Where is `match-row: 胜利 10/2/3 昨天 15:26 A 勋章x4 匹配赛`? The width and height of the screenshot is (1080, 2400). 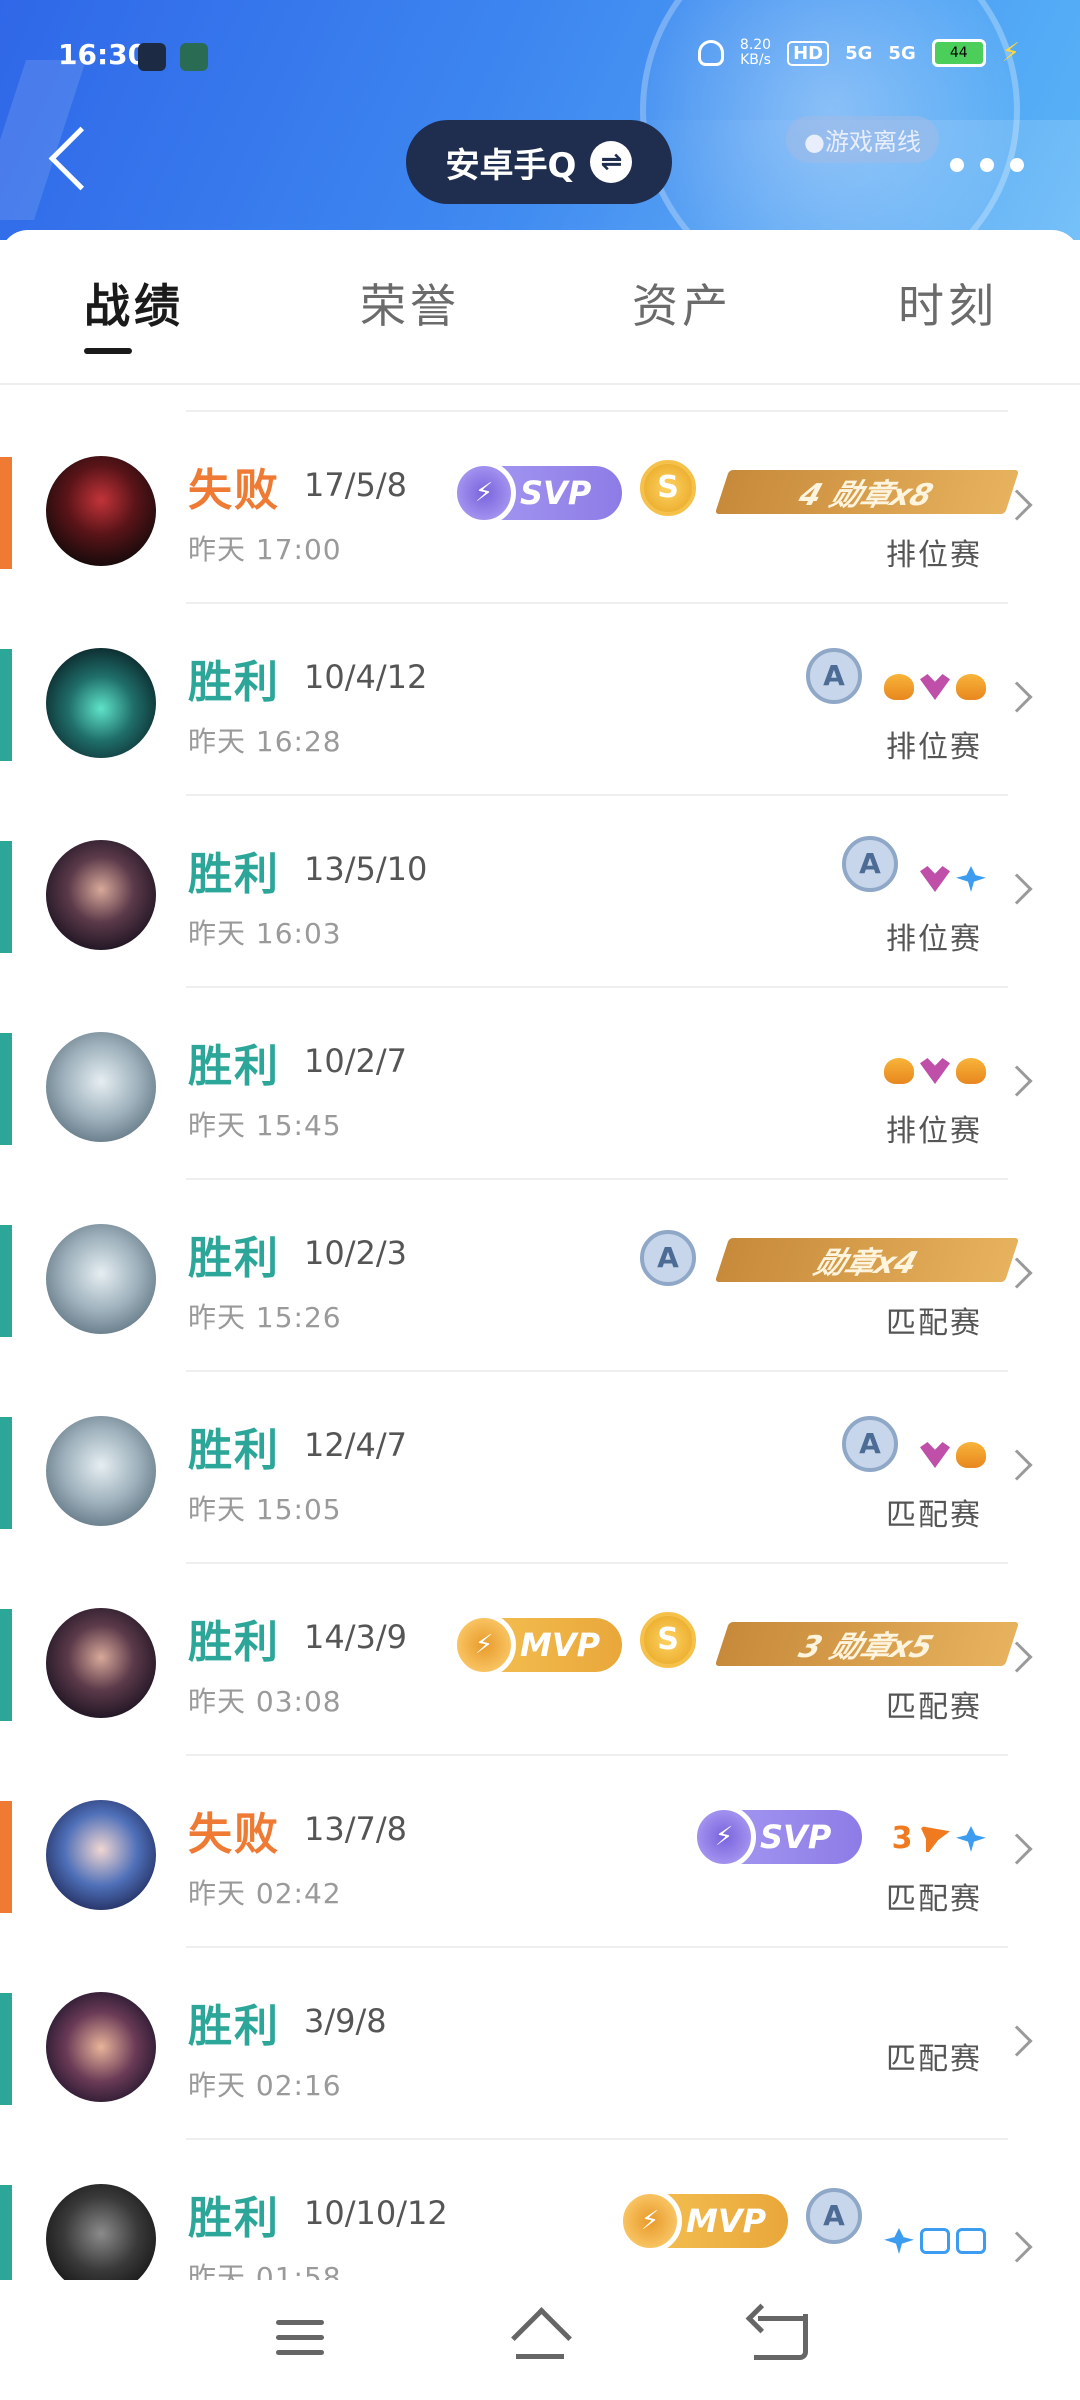 match-row: 胜利 10/2/3 昨天 15:26 A 勋章x4 匹配赛 is located at coordinates (540, 1276).